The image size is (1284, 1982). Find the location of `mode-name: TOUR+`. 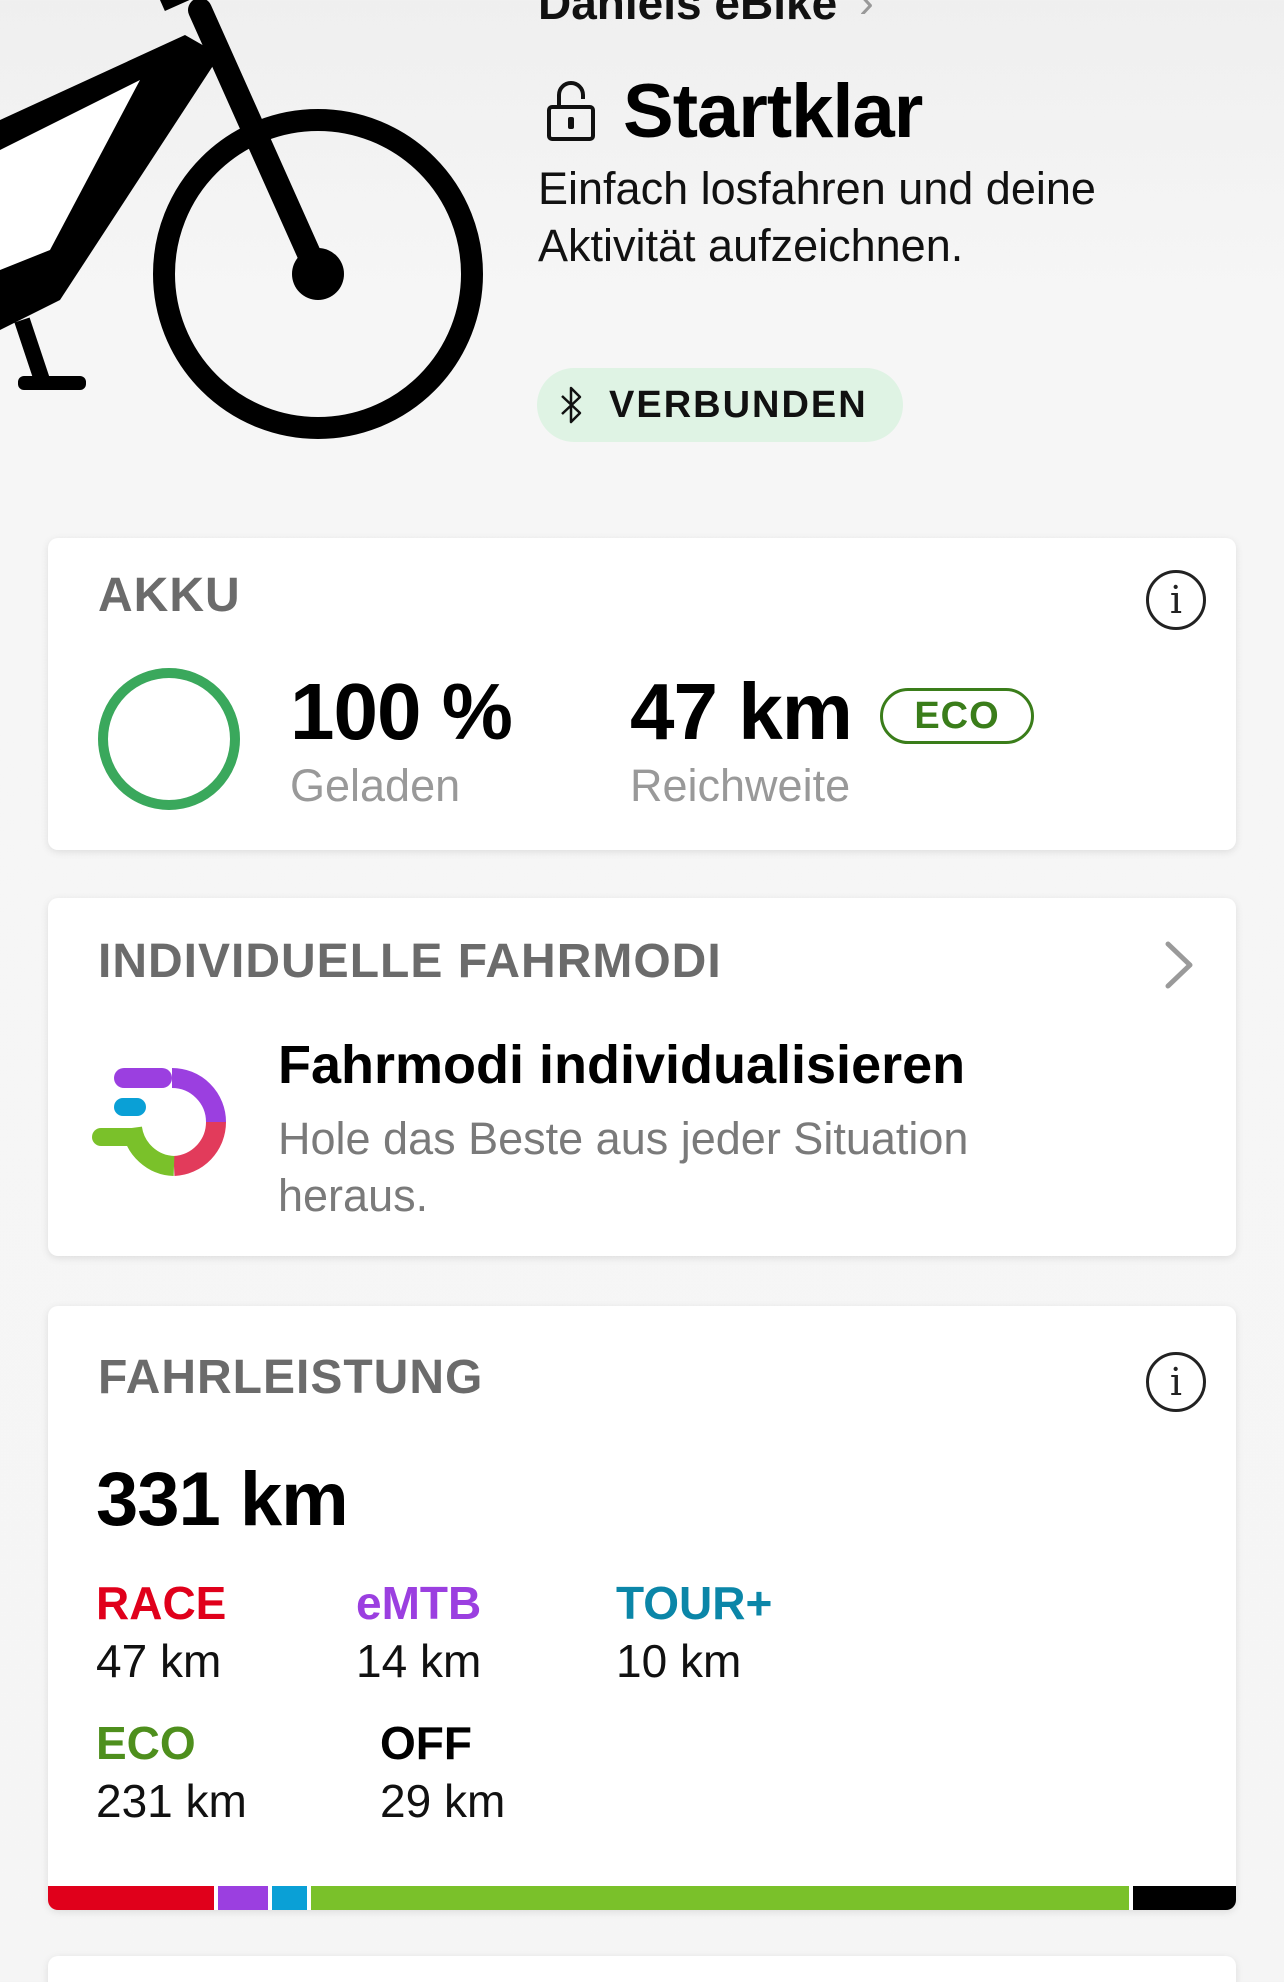

mode-name: TOUR+ is located at coordinates (694, 1603).